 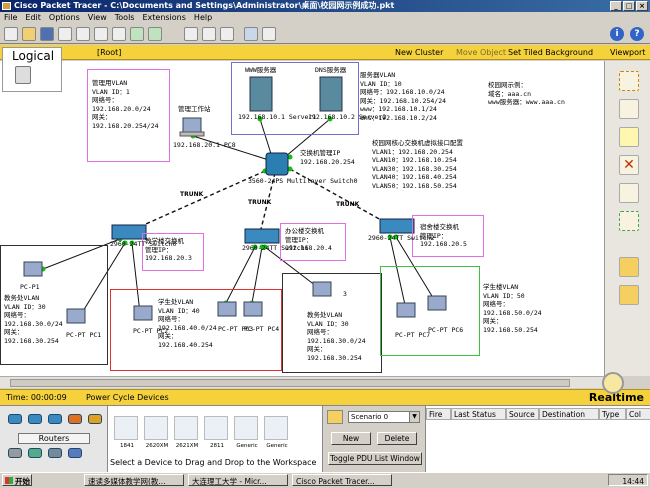 I want to click on menu-extensions: Extensions, so click(x=163, y=18).